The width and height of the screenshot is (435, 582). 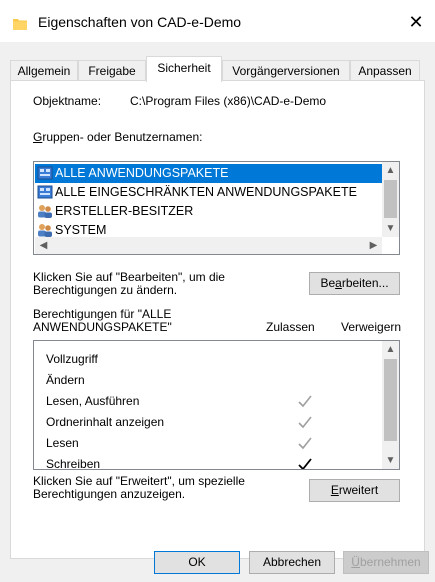 I want to click on tab-allgemein: Allgemein, so click(x=44, y=70).